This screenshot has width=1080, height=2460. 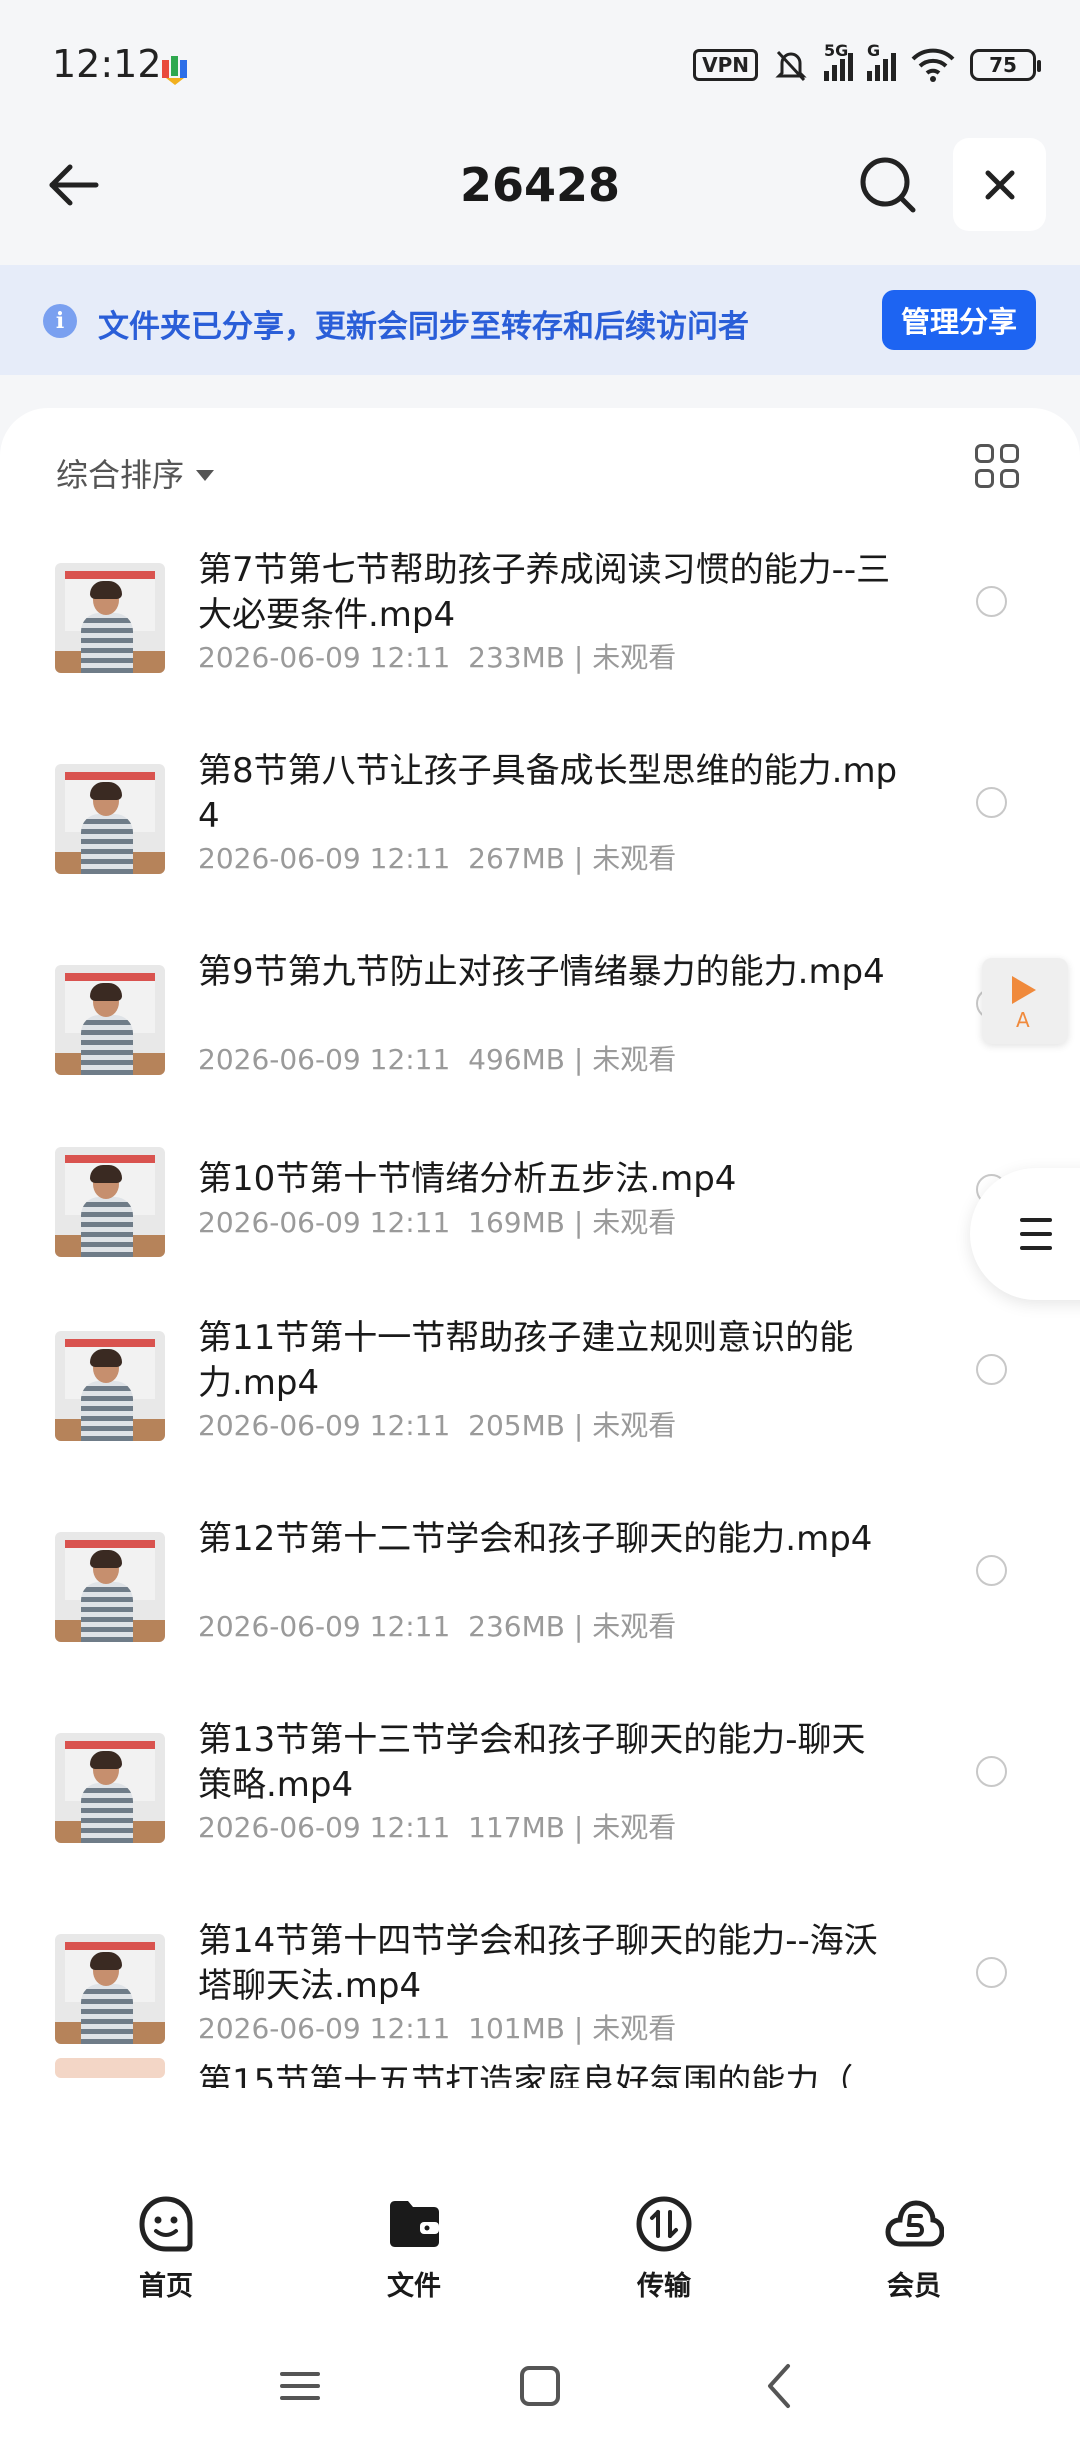 What do you see at coordinates (959, 320) in the screenshot?
I see `manage-share-button: 管理分享` at bounding box center [959, 320].